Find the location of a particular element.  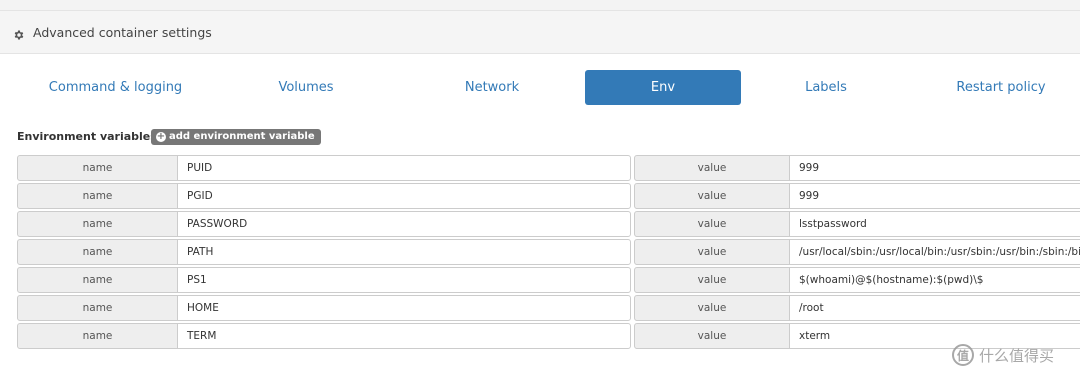

tab-volumes: Volumes is located at coordinates (306, 87).